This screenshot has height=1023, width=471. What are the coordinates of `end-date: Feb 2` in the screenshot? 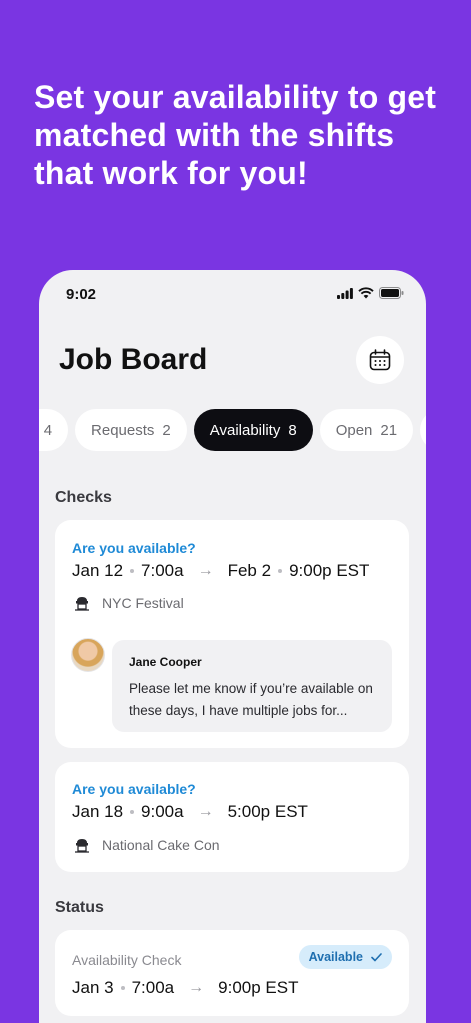 It's located at (249, 570).